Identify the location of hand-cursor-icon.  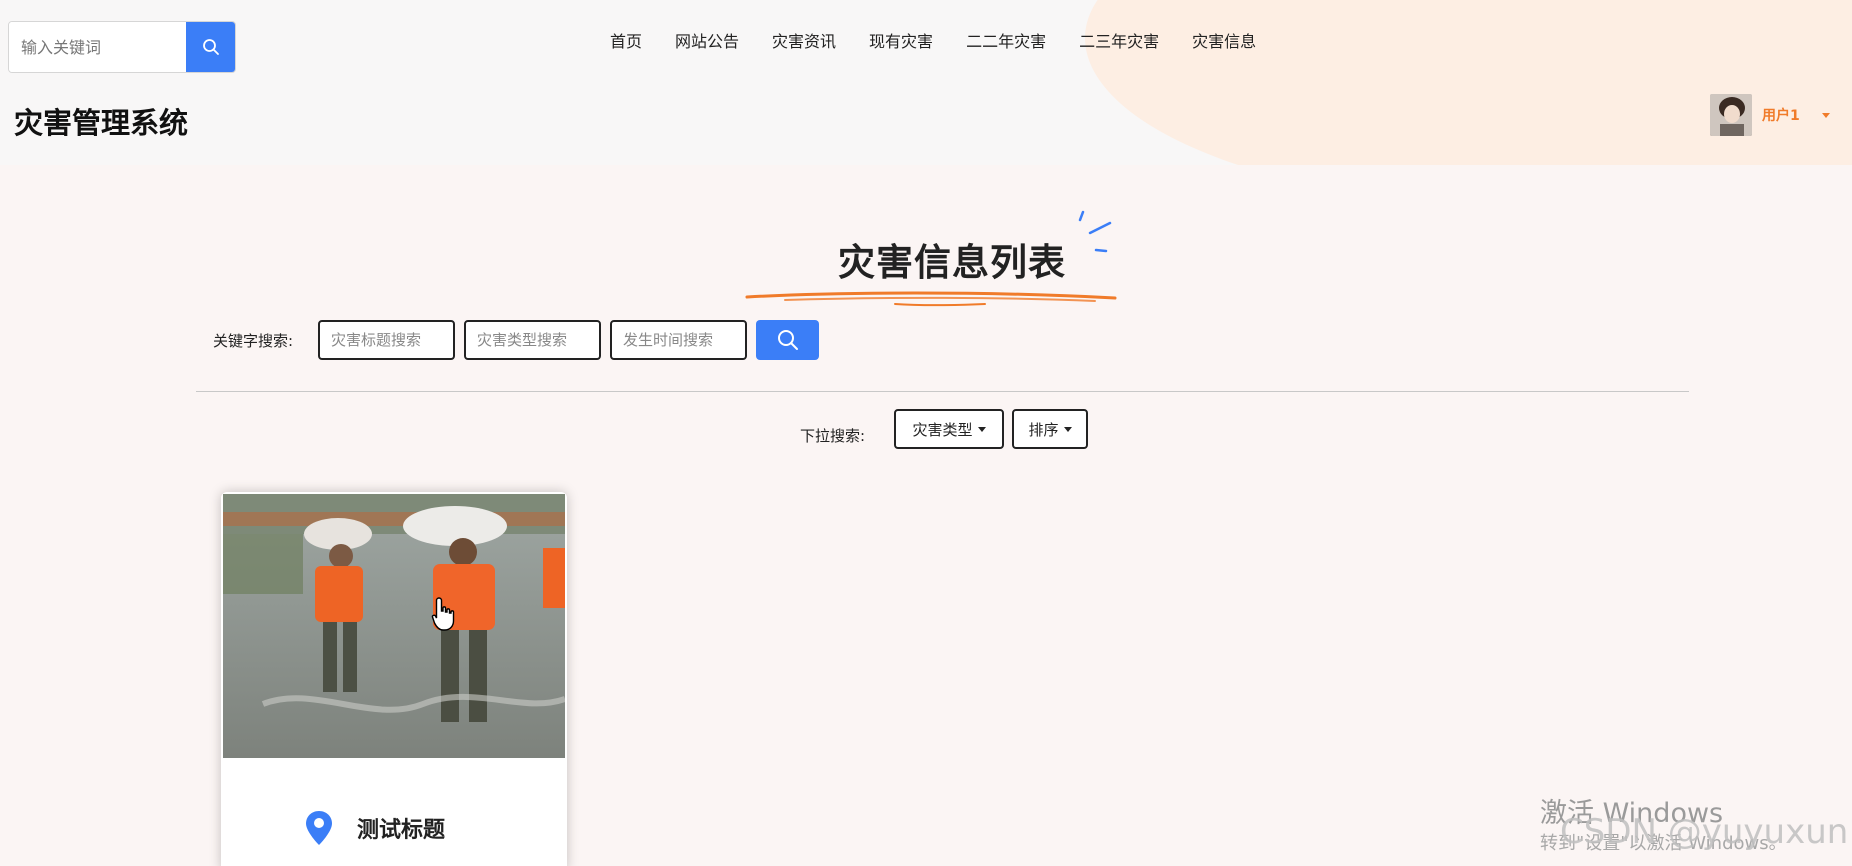
(443, 614).